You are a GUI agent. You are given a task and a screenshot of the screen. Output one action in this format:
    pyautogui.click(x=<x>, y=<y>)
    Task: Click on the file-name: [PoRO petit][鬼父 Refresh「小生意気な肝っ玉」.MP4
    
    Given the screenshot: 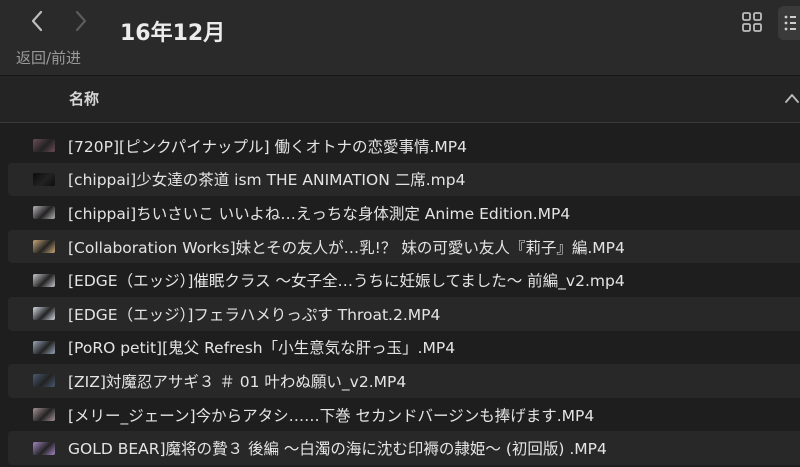 What is the action you would take?
    pyautogui.click(x=262, y=348)
    